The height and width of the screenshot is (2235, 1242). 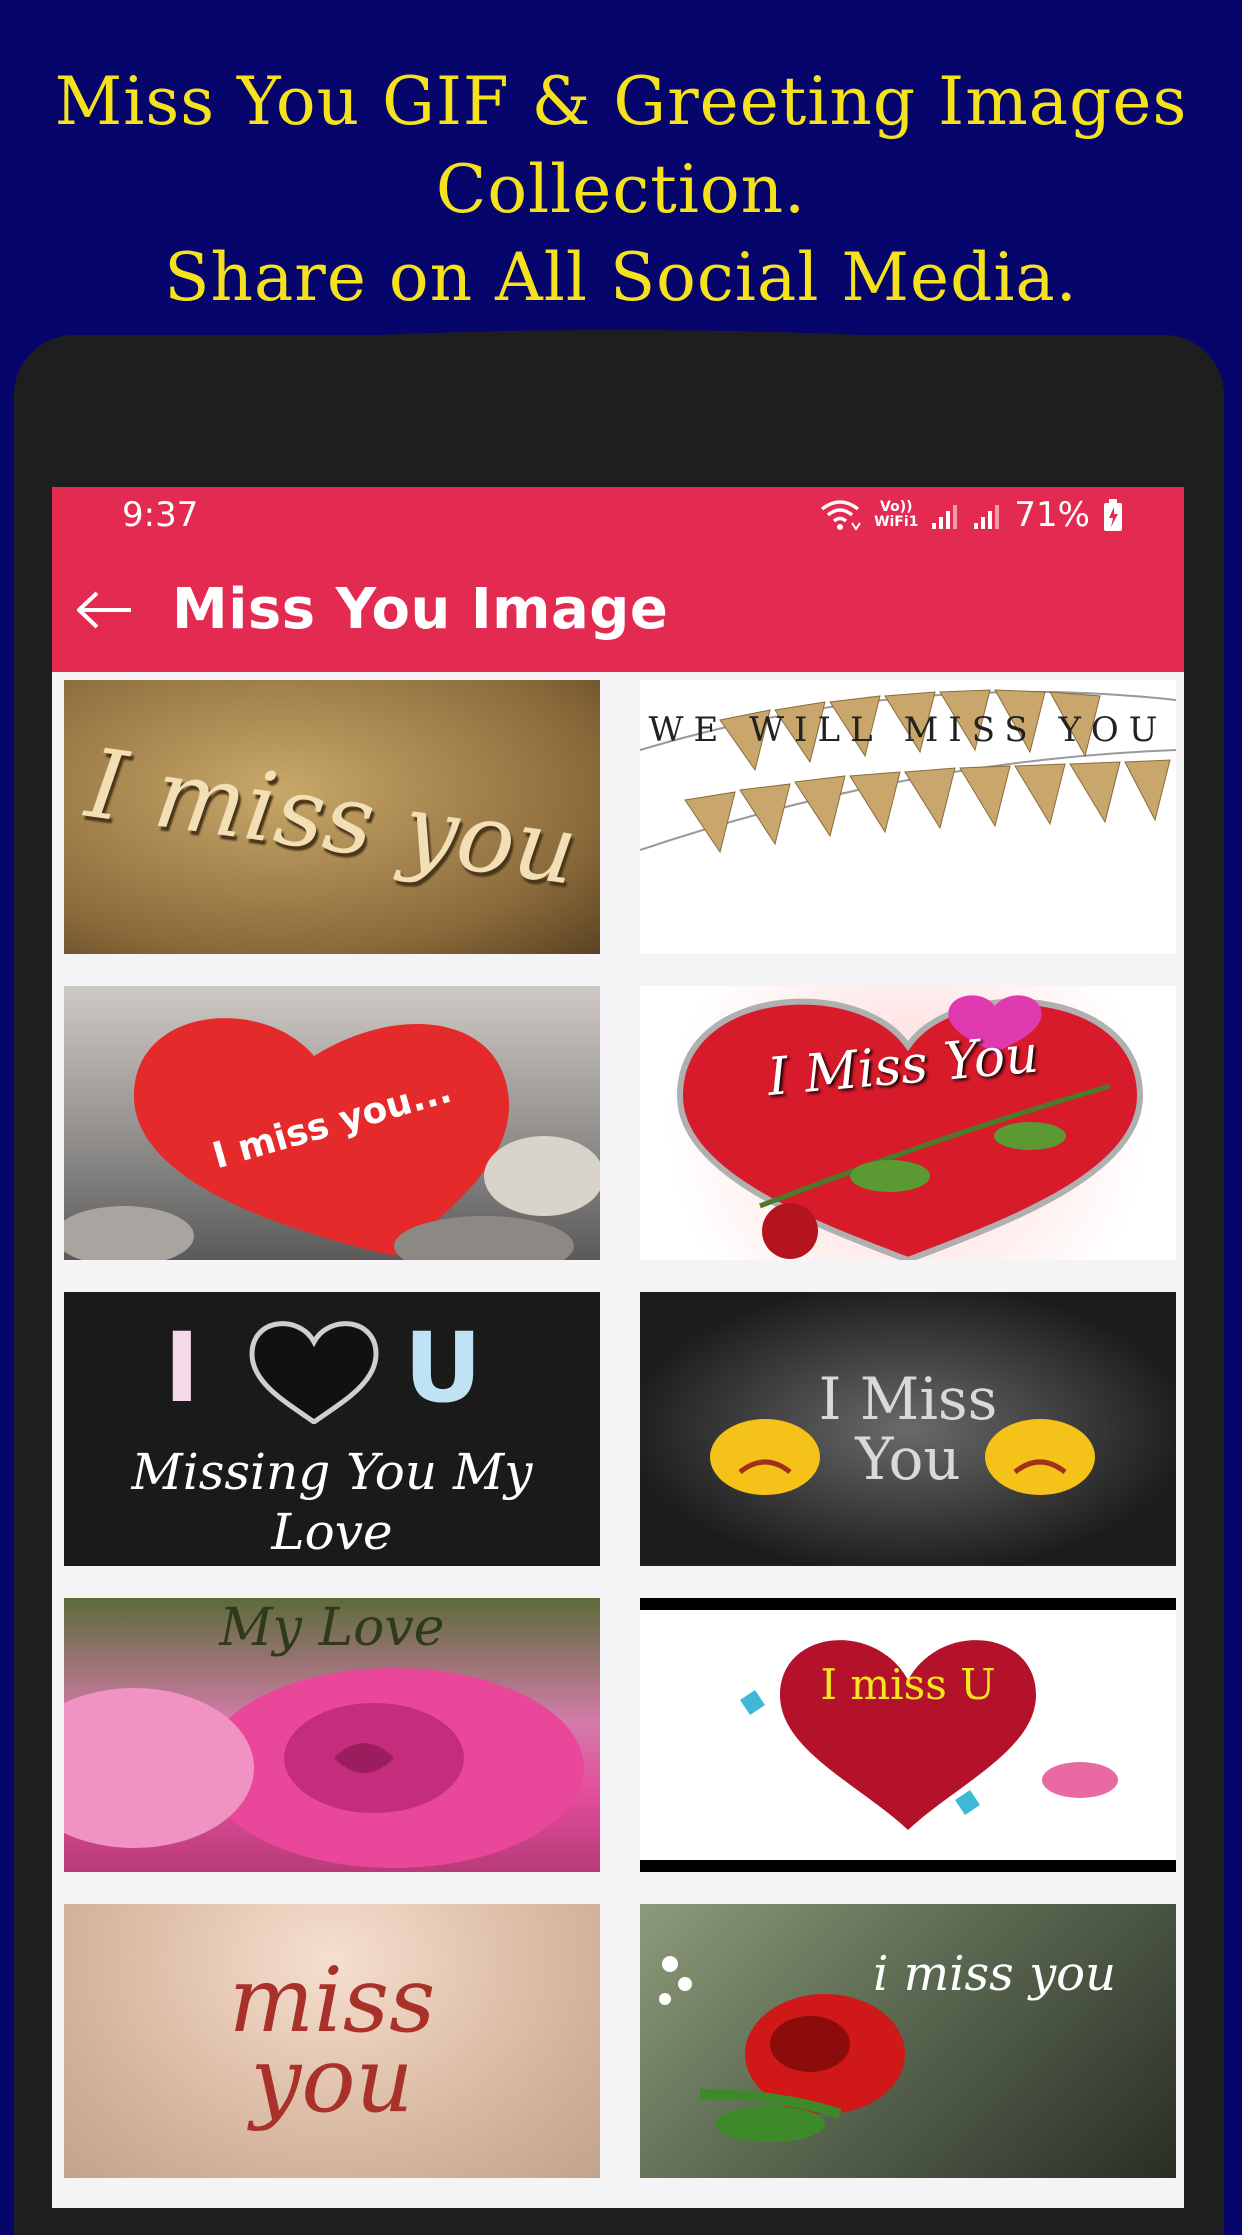 I want to click on promo-line-1: Miss You GIF & Greeting Images, so click(x=621, y=101).